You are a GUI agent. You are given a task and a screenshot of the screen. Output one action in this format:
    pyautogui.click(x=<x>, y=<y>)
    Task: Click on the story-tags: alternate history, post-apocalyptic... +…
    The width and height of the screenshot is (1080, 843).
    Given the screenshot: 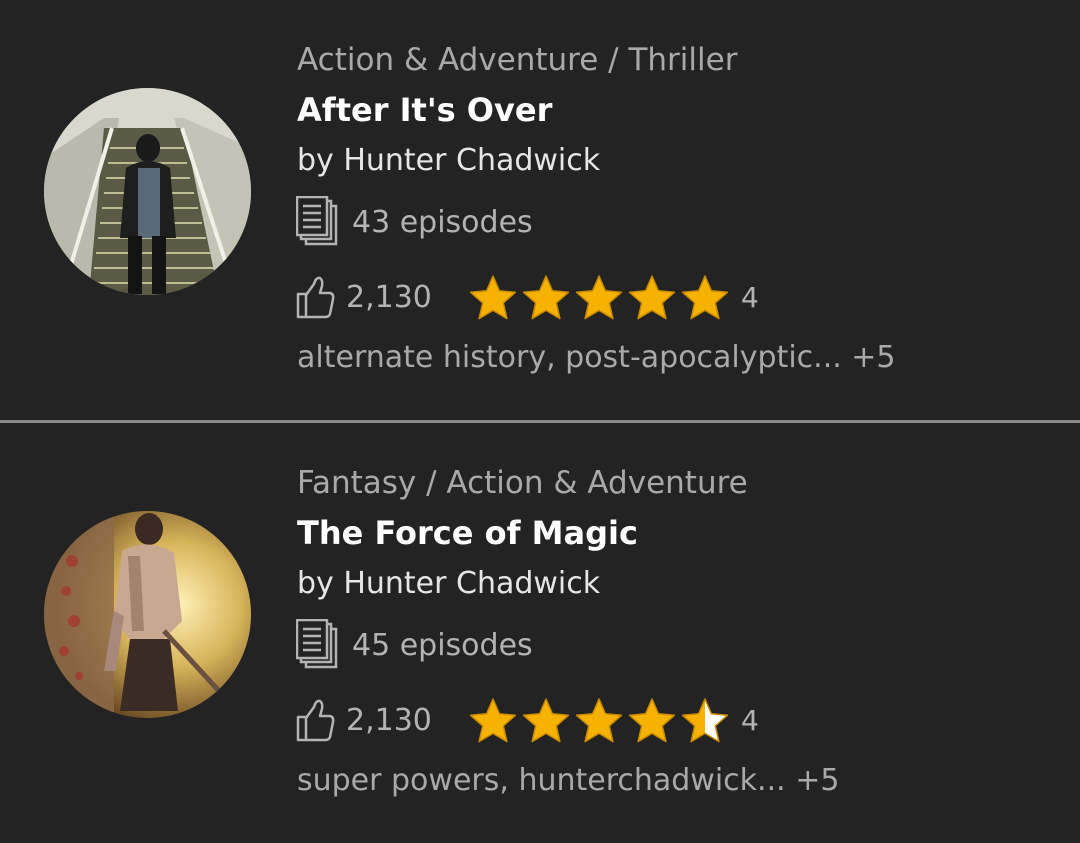 What is the action you would take?
    pyautogui.click(x=596, y=357)
    